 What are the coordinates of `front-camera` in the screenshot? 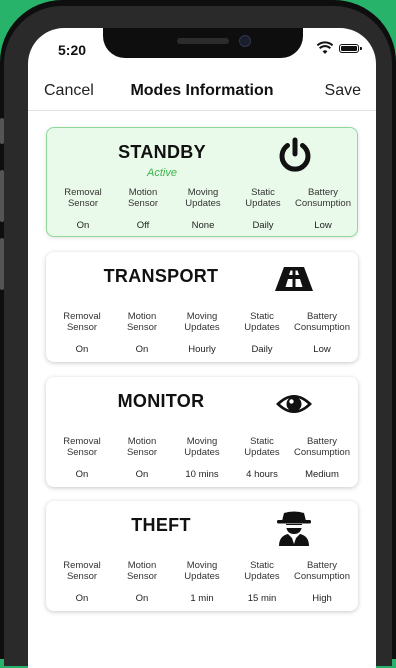 It's located at (245, 41).